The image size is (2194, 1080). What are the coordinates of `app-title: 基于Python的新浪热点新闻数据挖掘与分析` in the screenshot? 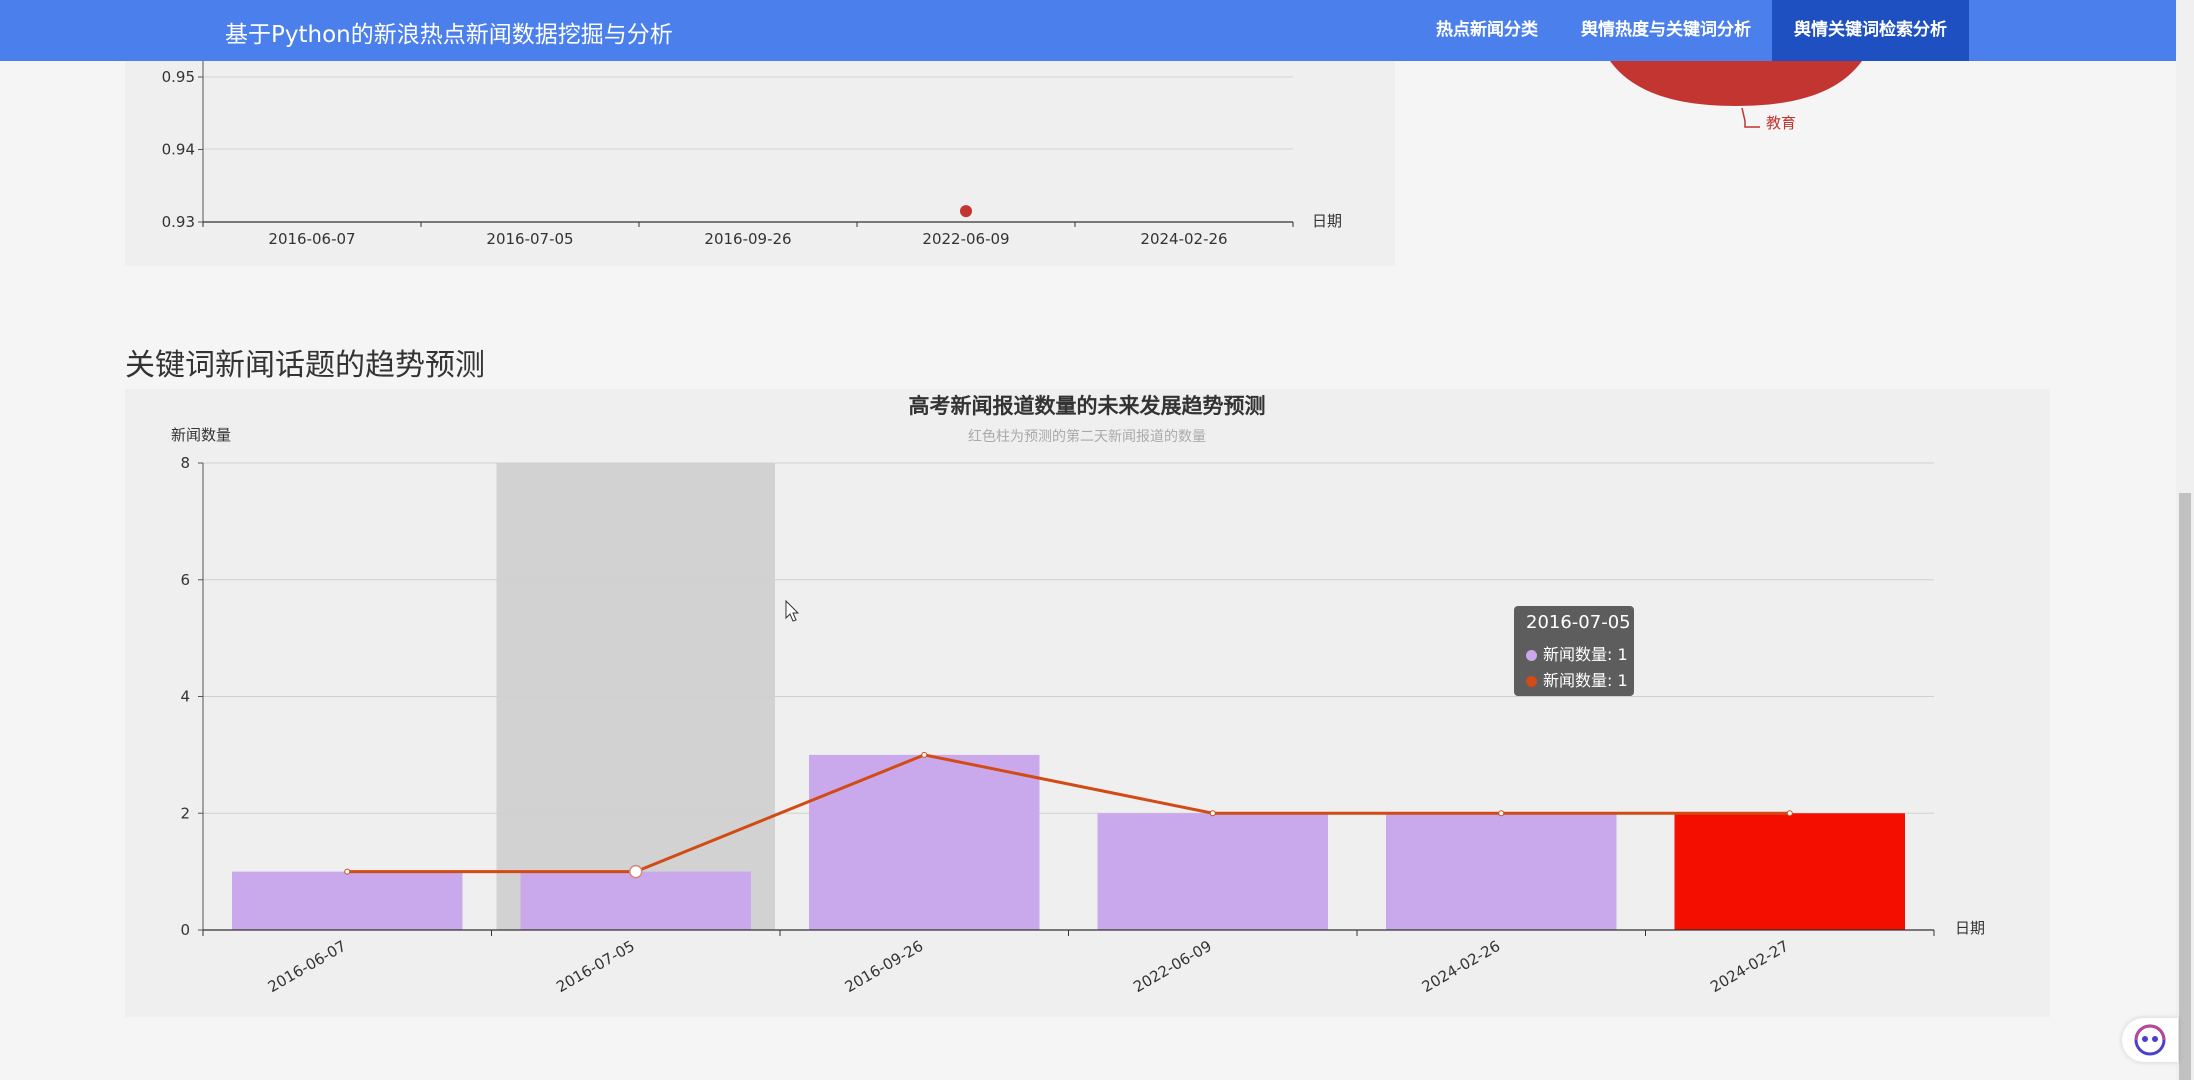 It's located at (449, 32).